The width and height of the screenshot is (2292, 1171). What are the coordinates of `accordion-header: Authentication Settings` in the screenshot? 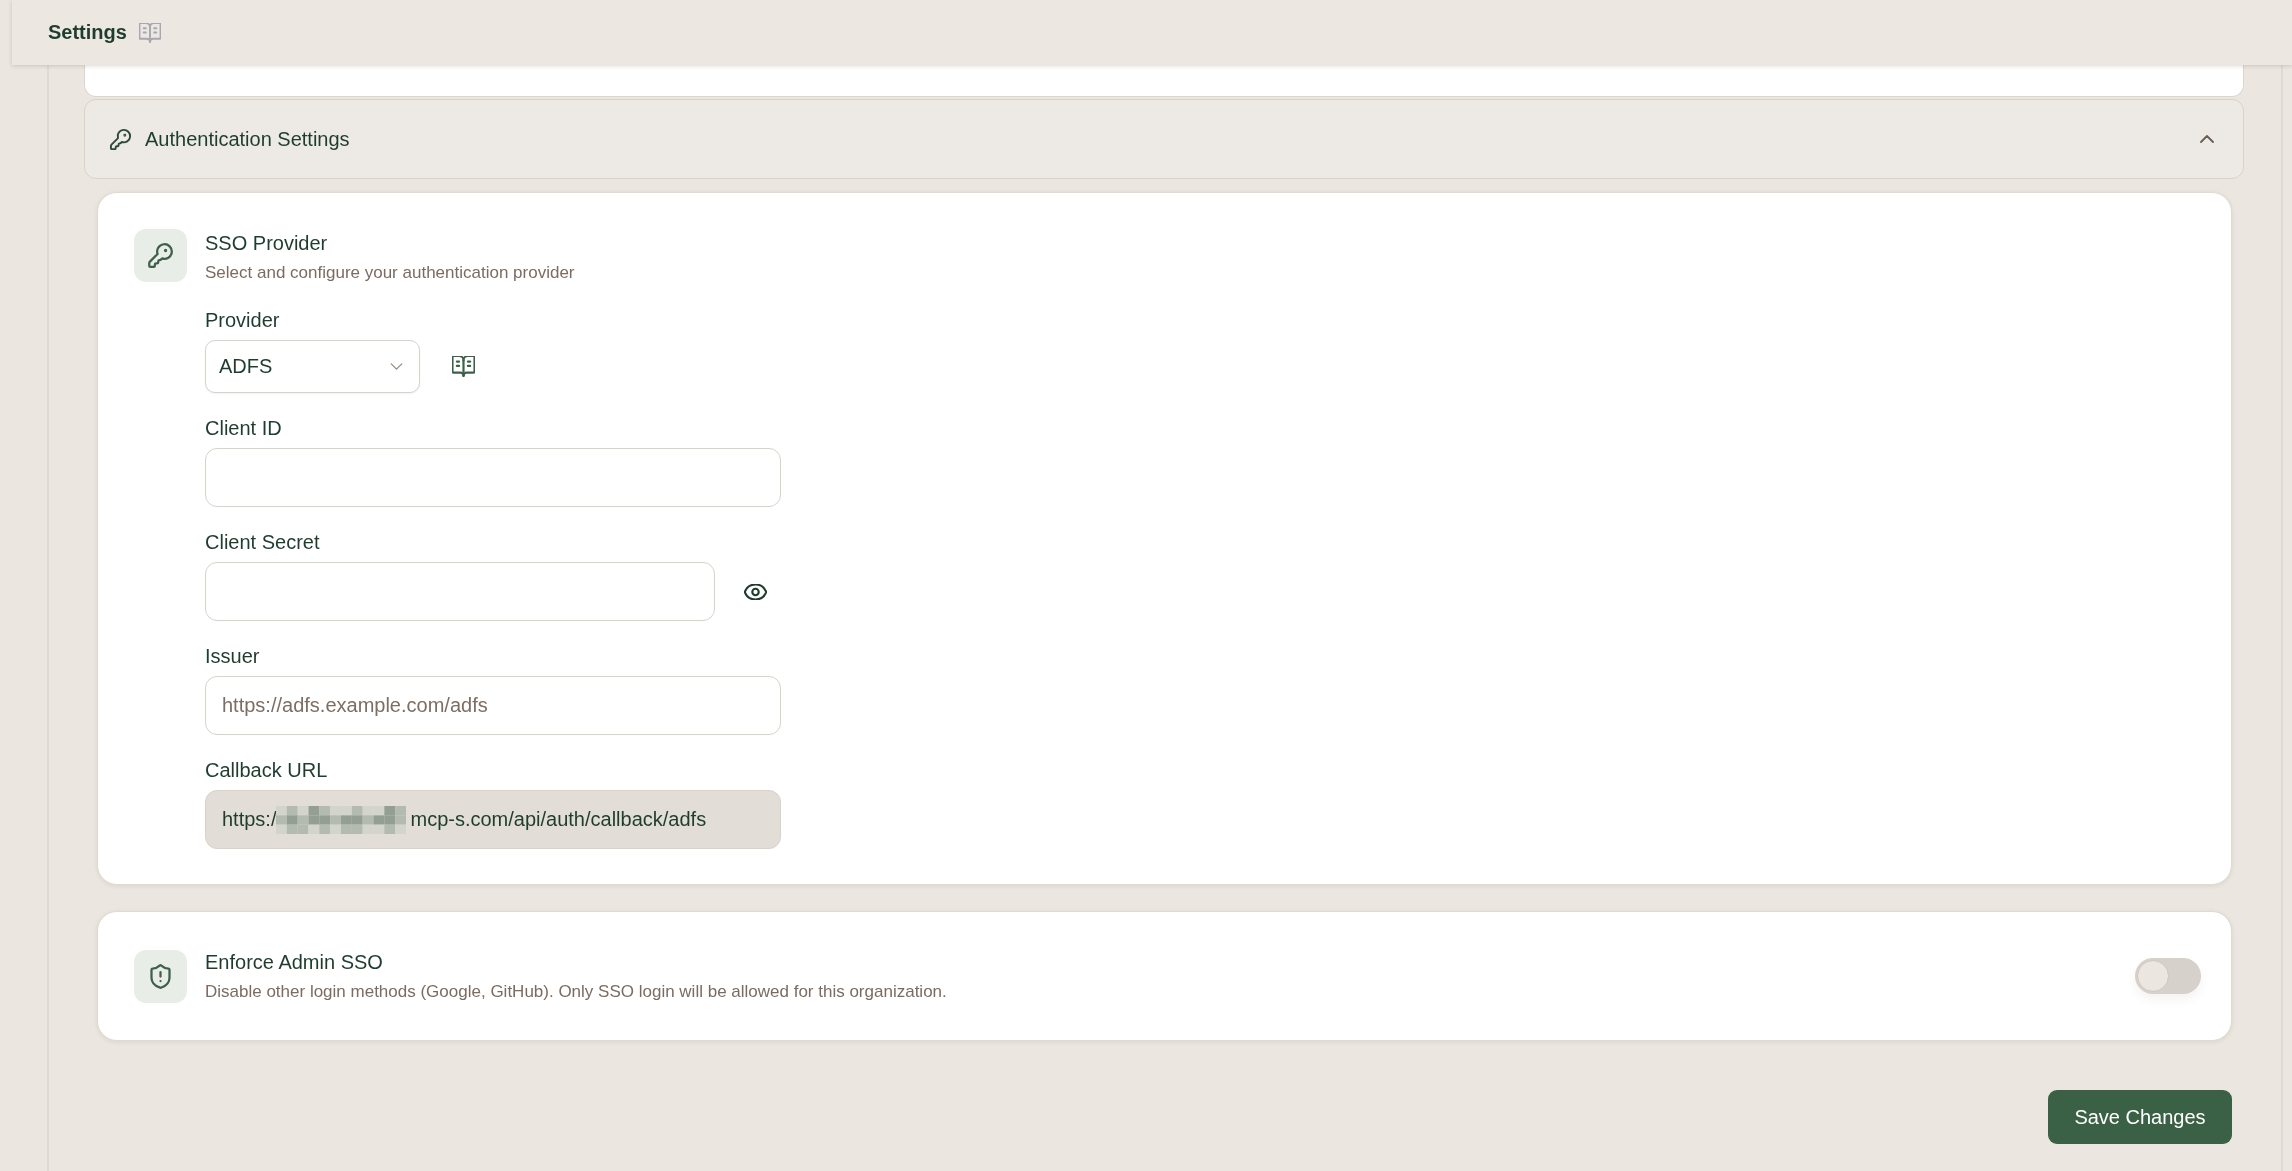 It's located at (1164, 139).